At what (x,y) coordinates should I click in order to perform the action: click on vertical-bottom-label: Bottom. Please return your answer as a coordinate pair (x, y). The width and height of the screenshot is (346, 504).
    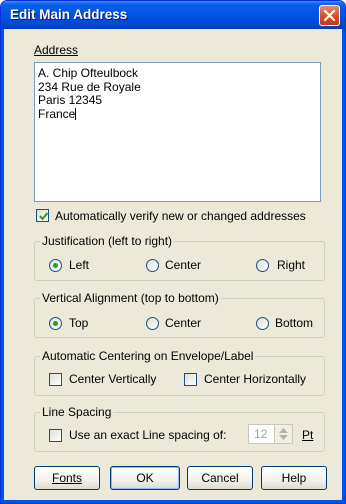
    Looking at the image, I should click on (294, 323).